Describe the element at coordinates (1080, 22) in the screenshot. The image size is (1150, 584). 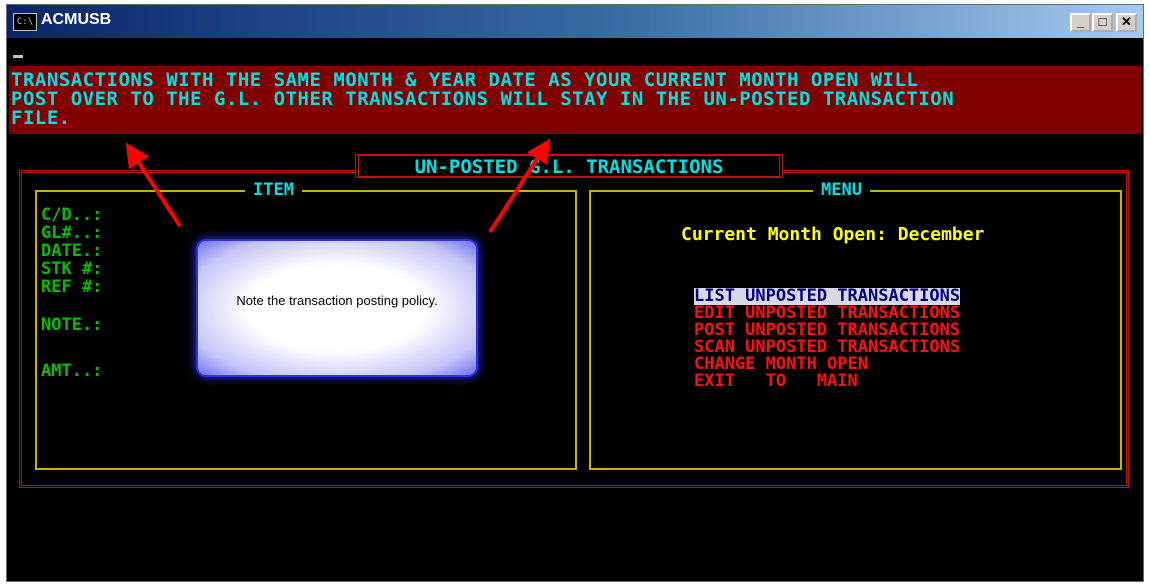
I see `minimize-button: _` at that location.